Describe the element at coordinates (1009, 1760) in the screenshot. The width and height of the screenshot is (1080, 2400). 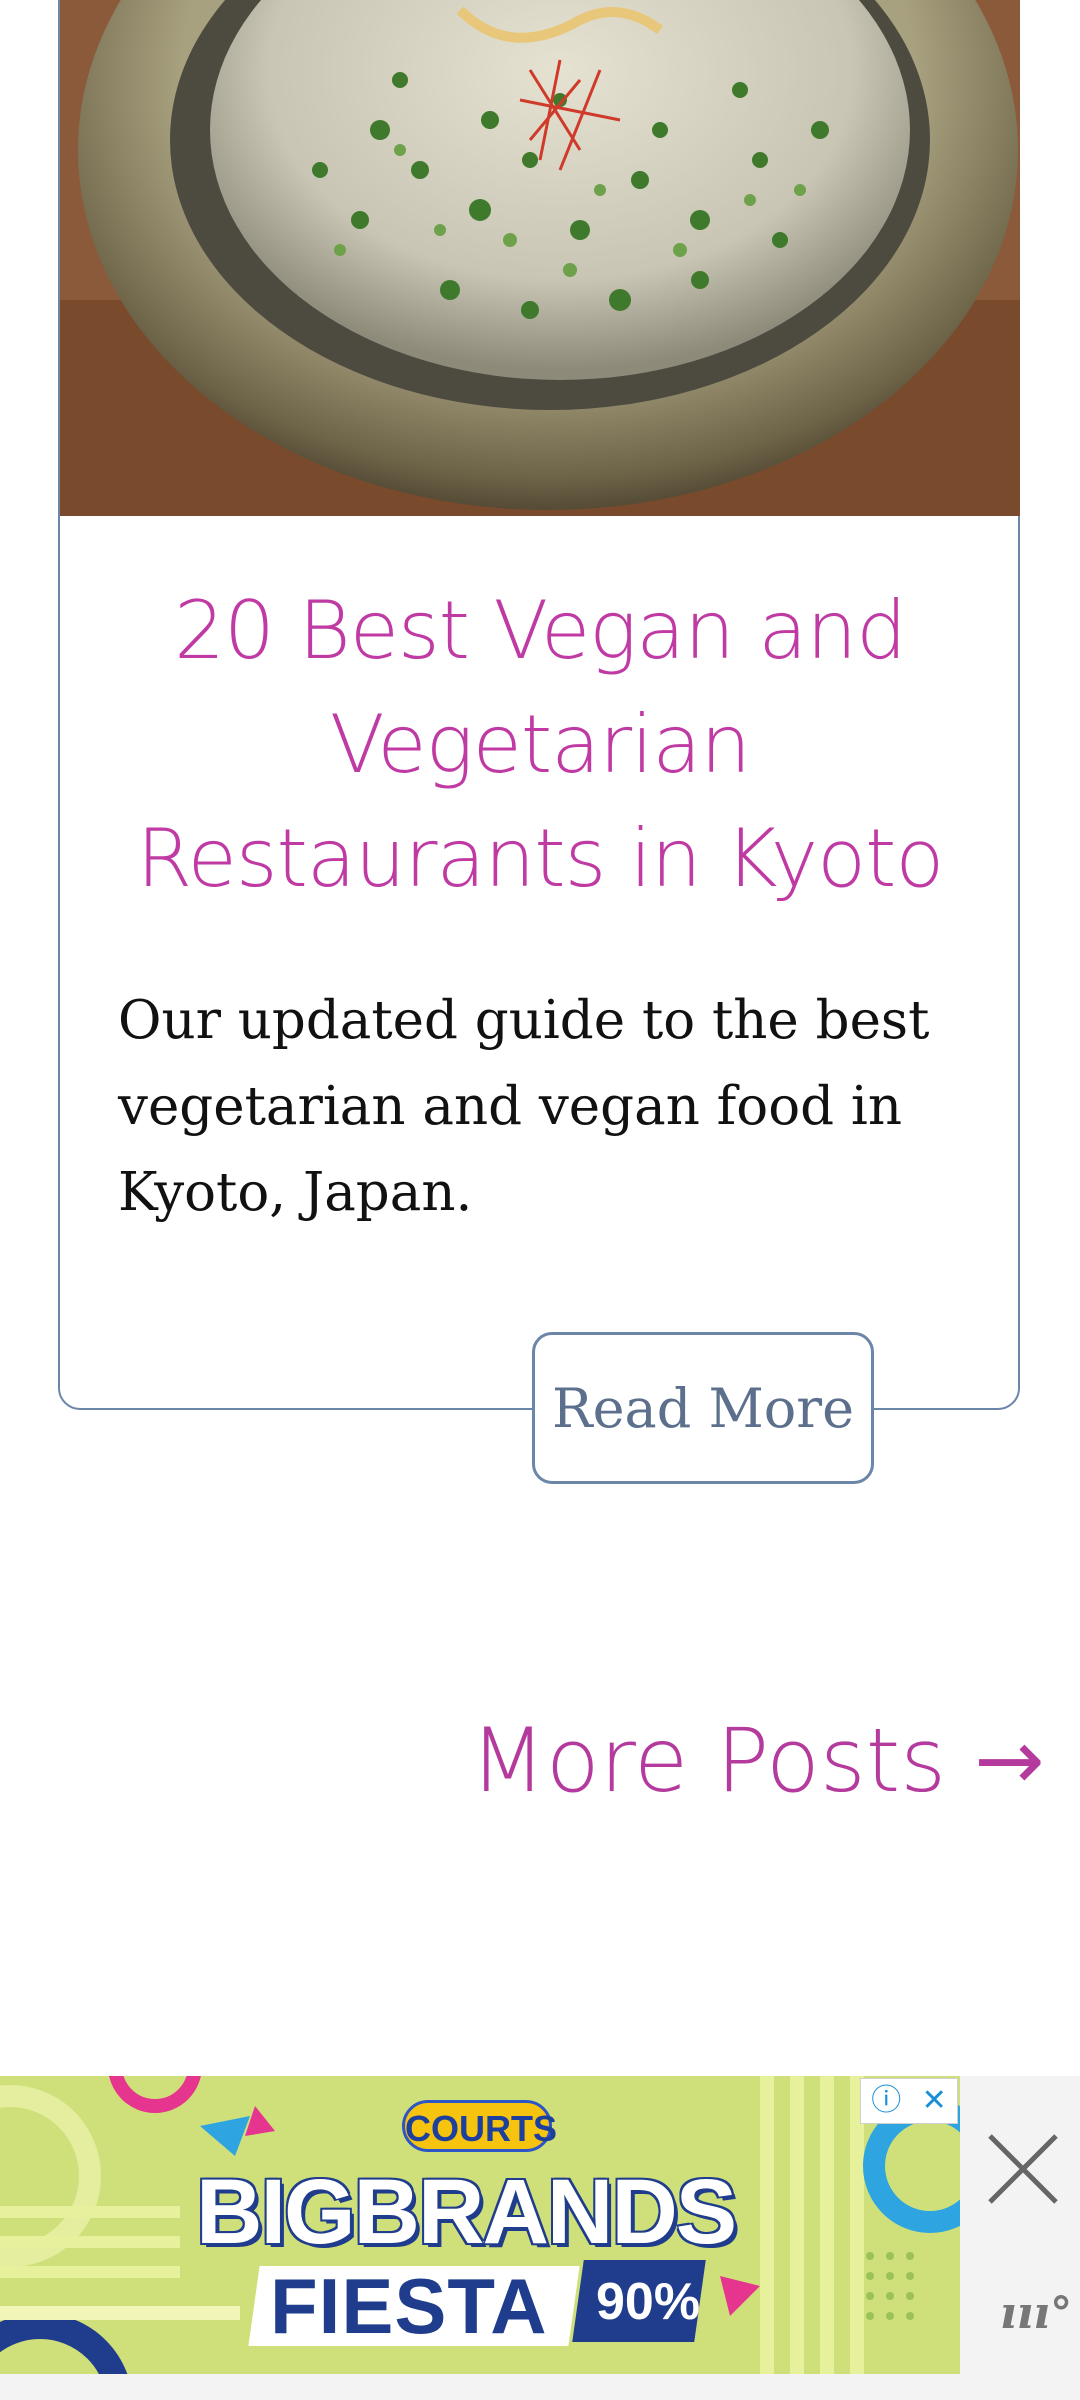
I see `arrow-right-icon: →` at that location.